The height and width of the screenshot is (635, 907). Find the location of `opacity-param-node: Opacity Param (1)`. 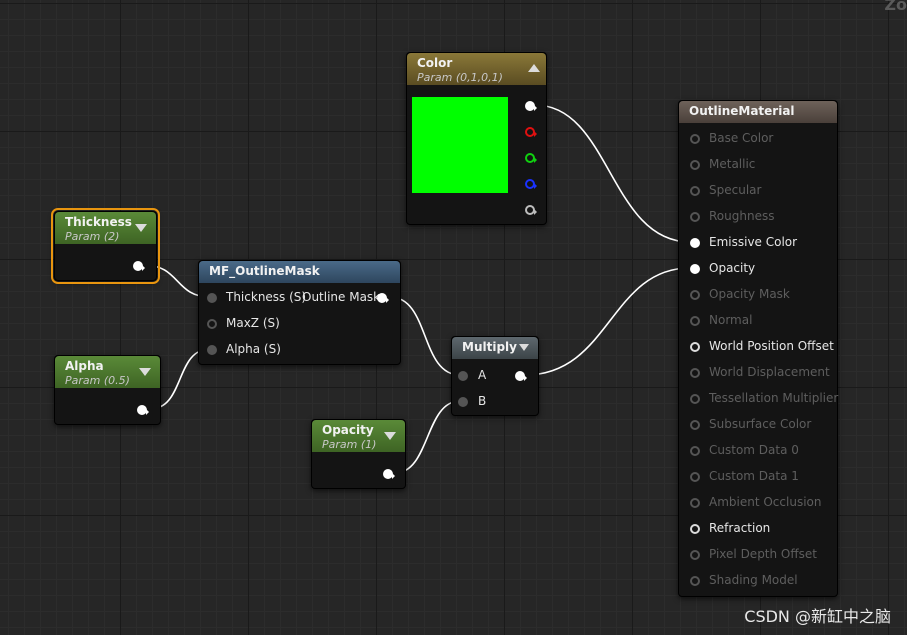

opacity-param-node: Opacity Param (1) is located at coordinates (358, 454).